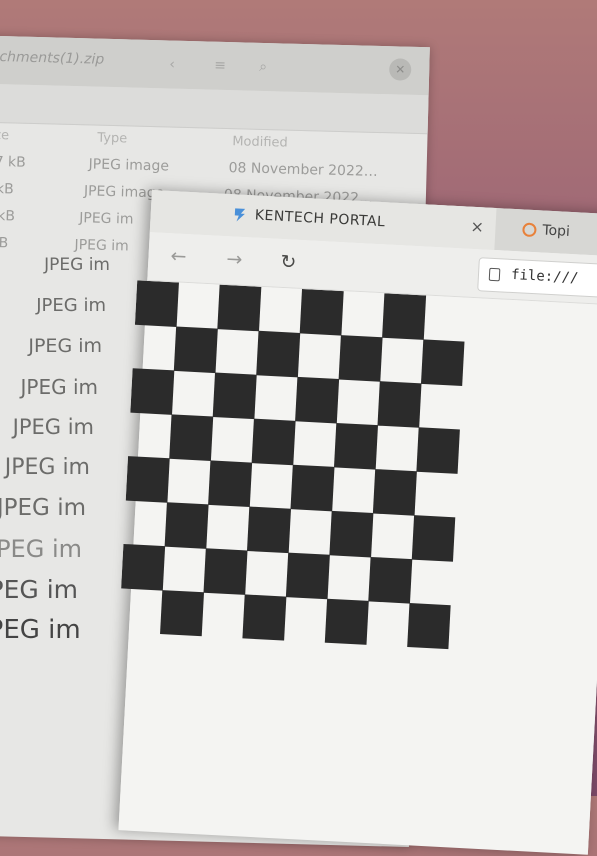 The height and width of the screenshot is (856, 597). What do you see at coordinates (529, 230) in the screenshot?
I see `firefox-tab-icon` at bounding box center [529, 230].